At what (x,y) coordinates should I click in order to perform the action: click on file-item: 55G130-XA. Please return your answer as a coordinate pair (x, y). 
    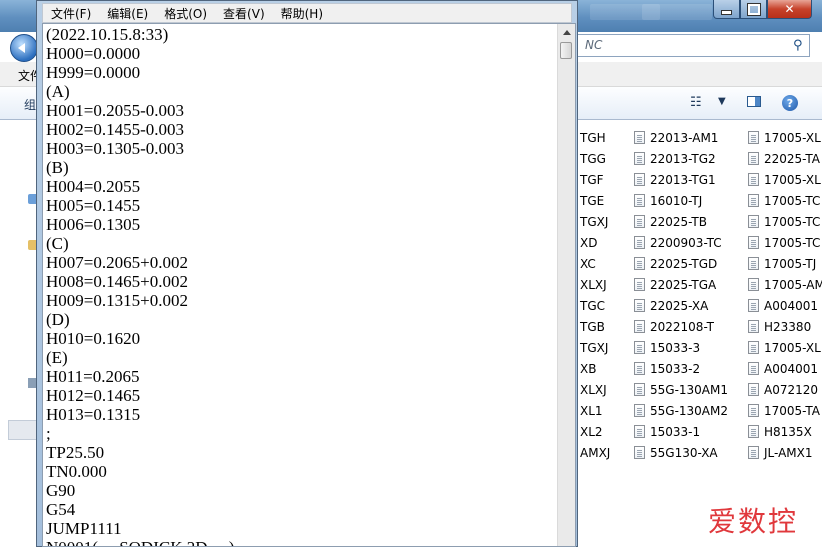
    Looking at the image, I should click on (681, 452).